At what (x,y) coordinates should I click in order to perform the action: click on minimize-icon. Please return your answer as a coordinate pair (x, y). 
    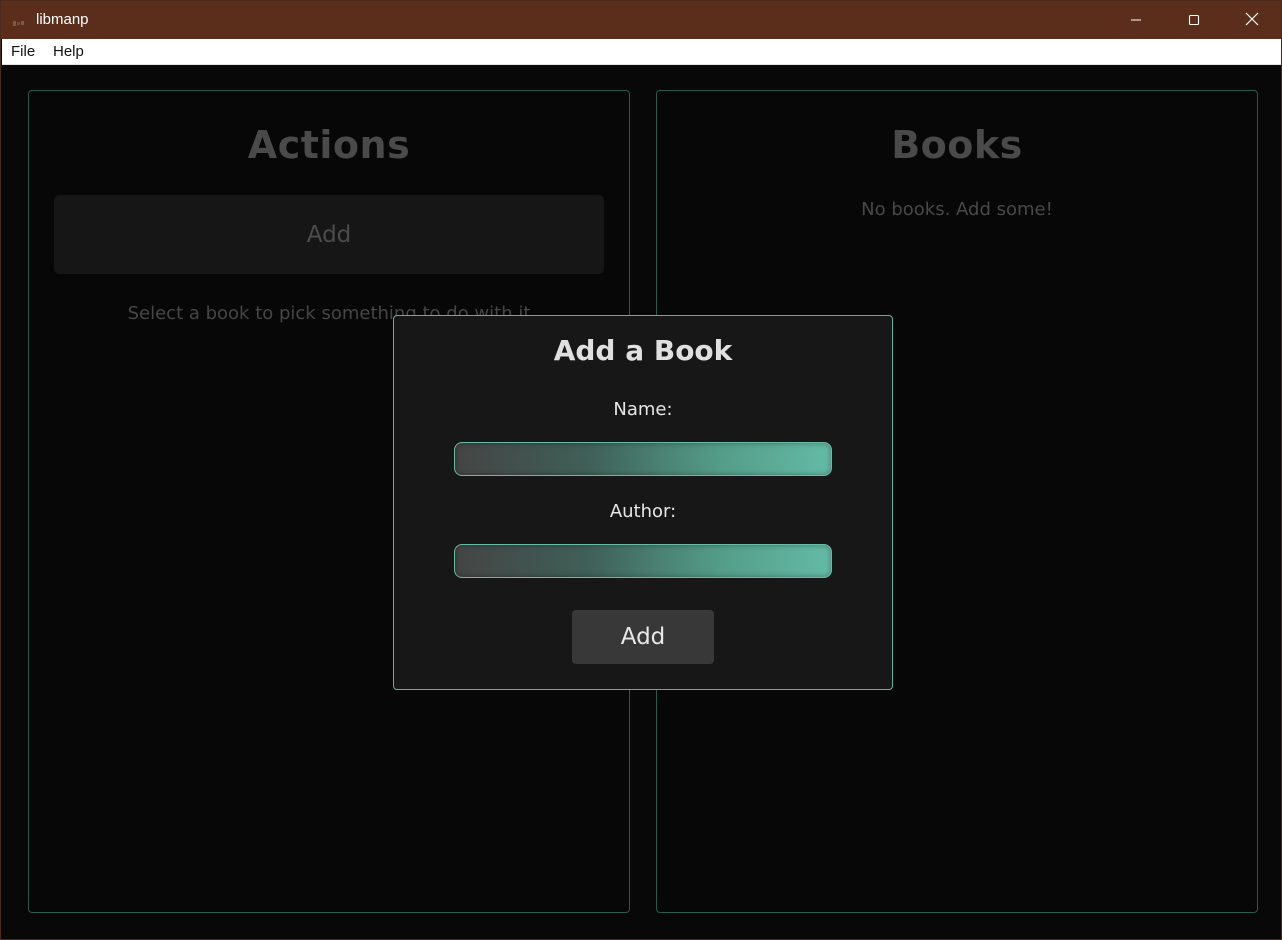
    Looking at the image, I should click on (1136, 20).